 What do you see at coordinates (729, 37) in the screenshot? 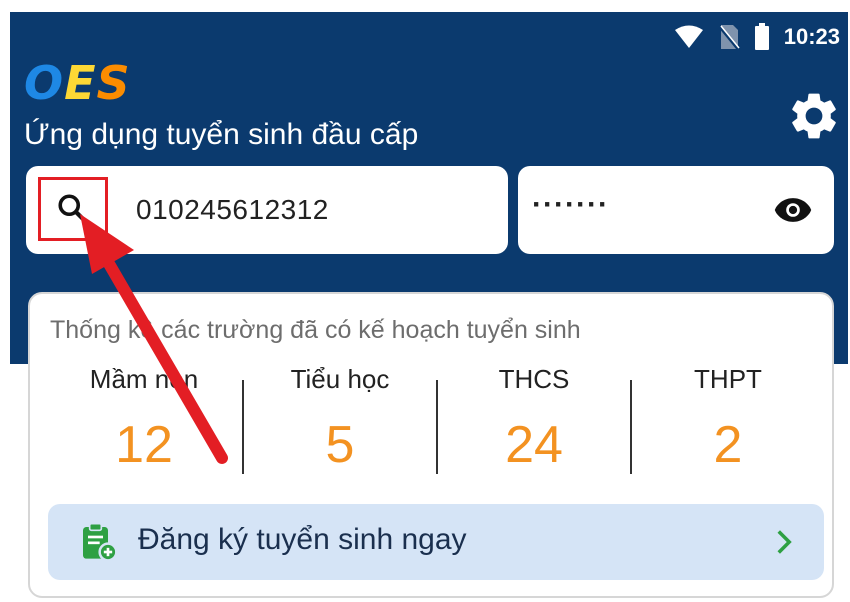
I see `no-sim-icon` at bounding box center [729, 37].